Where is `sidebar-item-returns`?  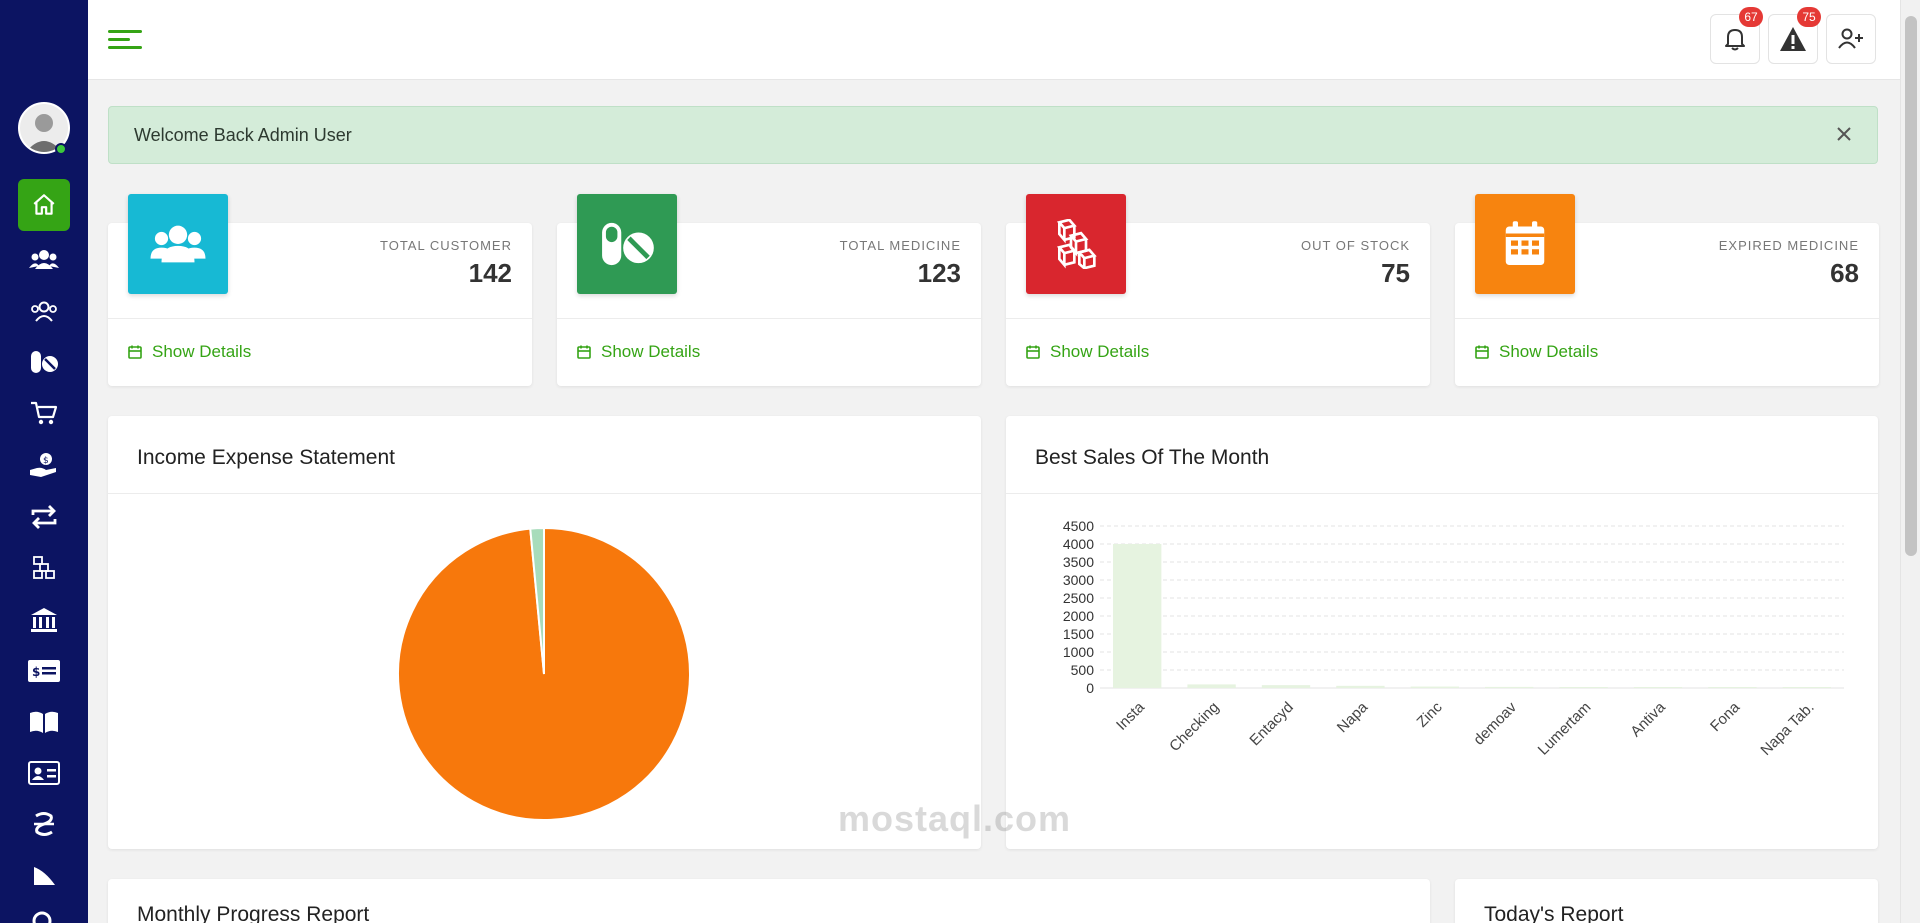 sidebar-item-returns is located at coordinates (44, 517).